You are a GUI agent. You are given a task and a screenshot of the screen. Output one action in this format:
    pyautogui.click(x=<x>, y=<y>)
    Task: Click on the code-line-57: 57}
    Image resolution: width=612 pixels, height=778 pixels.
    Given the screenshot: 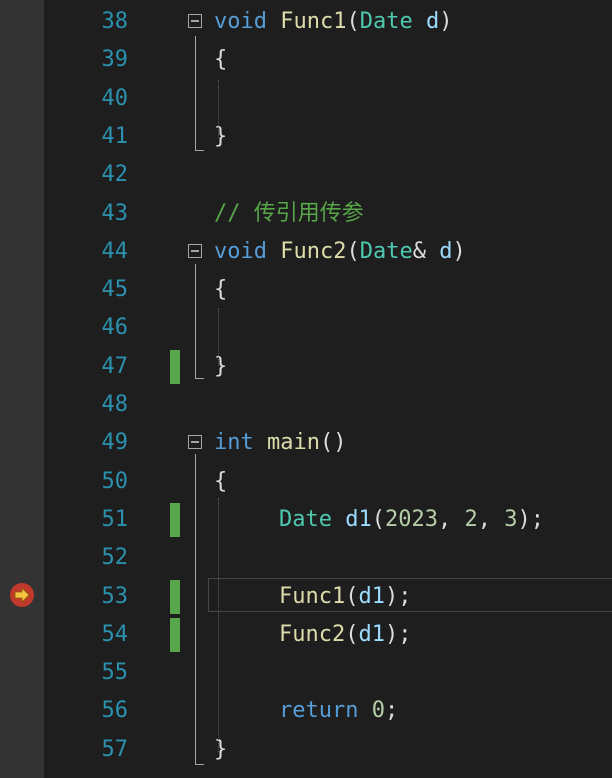 What is the action you would take?
    pyautogui.click(x=306, y=750)
    